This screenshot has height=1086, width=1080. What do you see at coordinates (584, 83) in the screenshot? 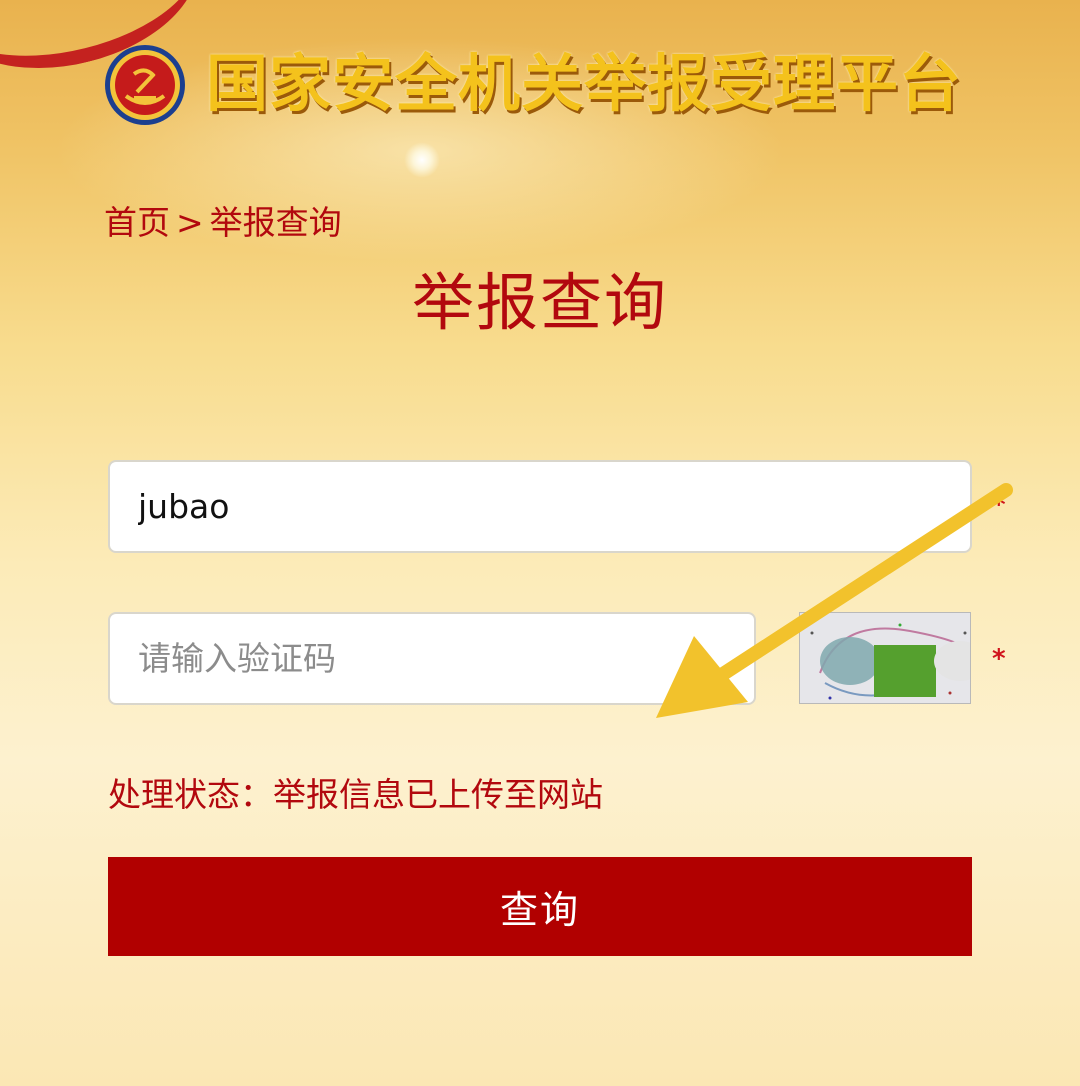
I see `site-title: 国家安全机关举报受理平台` at bounding box center [584, 83].